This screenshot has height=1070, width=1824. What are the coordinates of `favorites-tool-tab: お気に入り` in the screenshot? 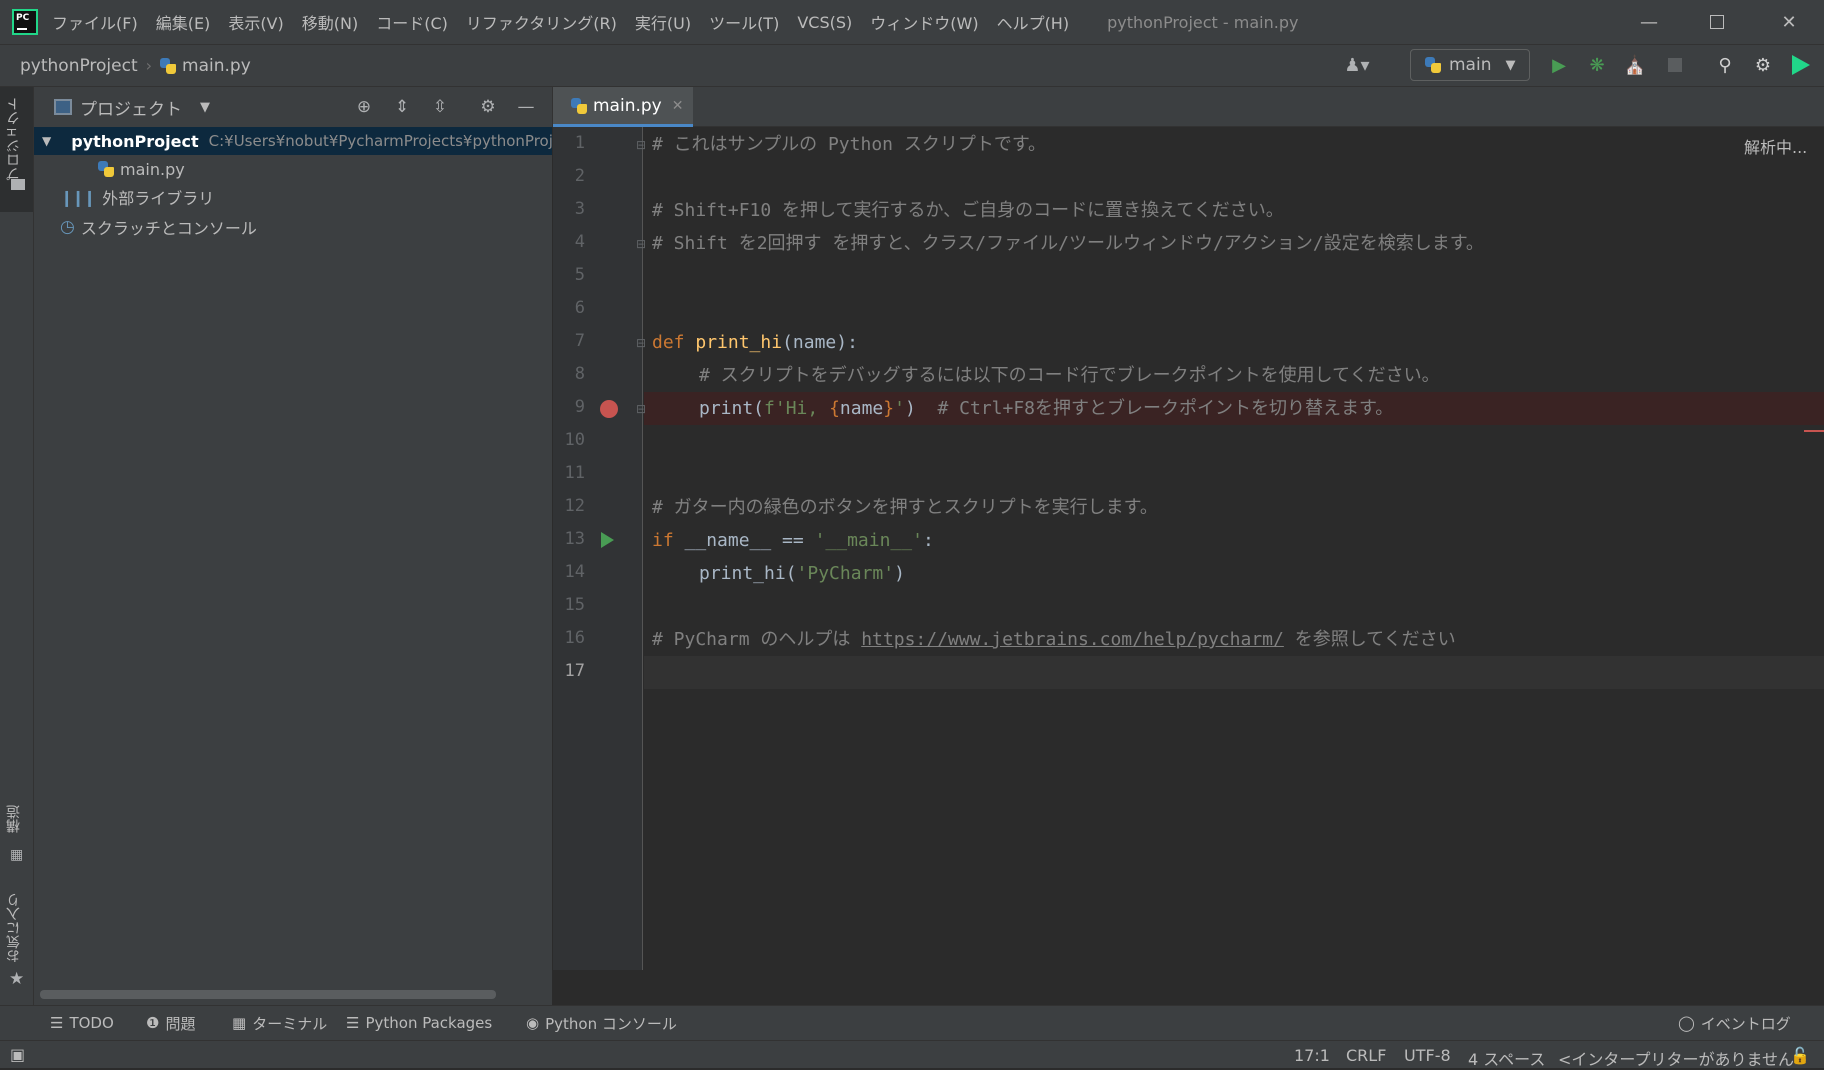 It's located at (14, 928).